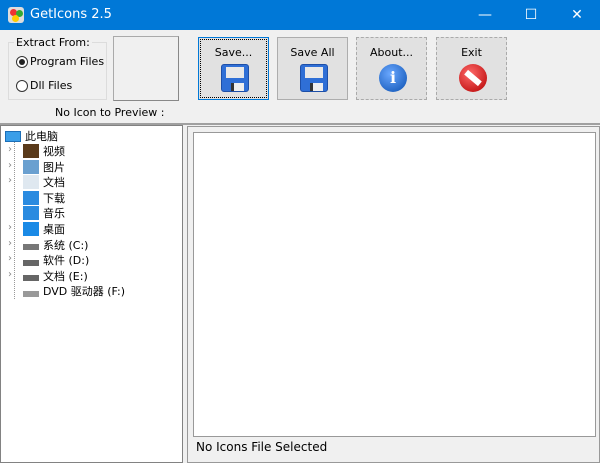 This screenshot has height=463, width=600. What do you see at coordinates (54, 214) in the screenshot?
I see `tree-label: 音乐` at bounding box center [54, 214].